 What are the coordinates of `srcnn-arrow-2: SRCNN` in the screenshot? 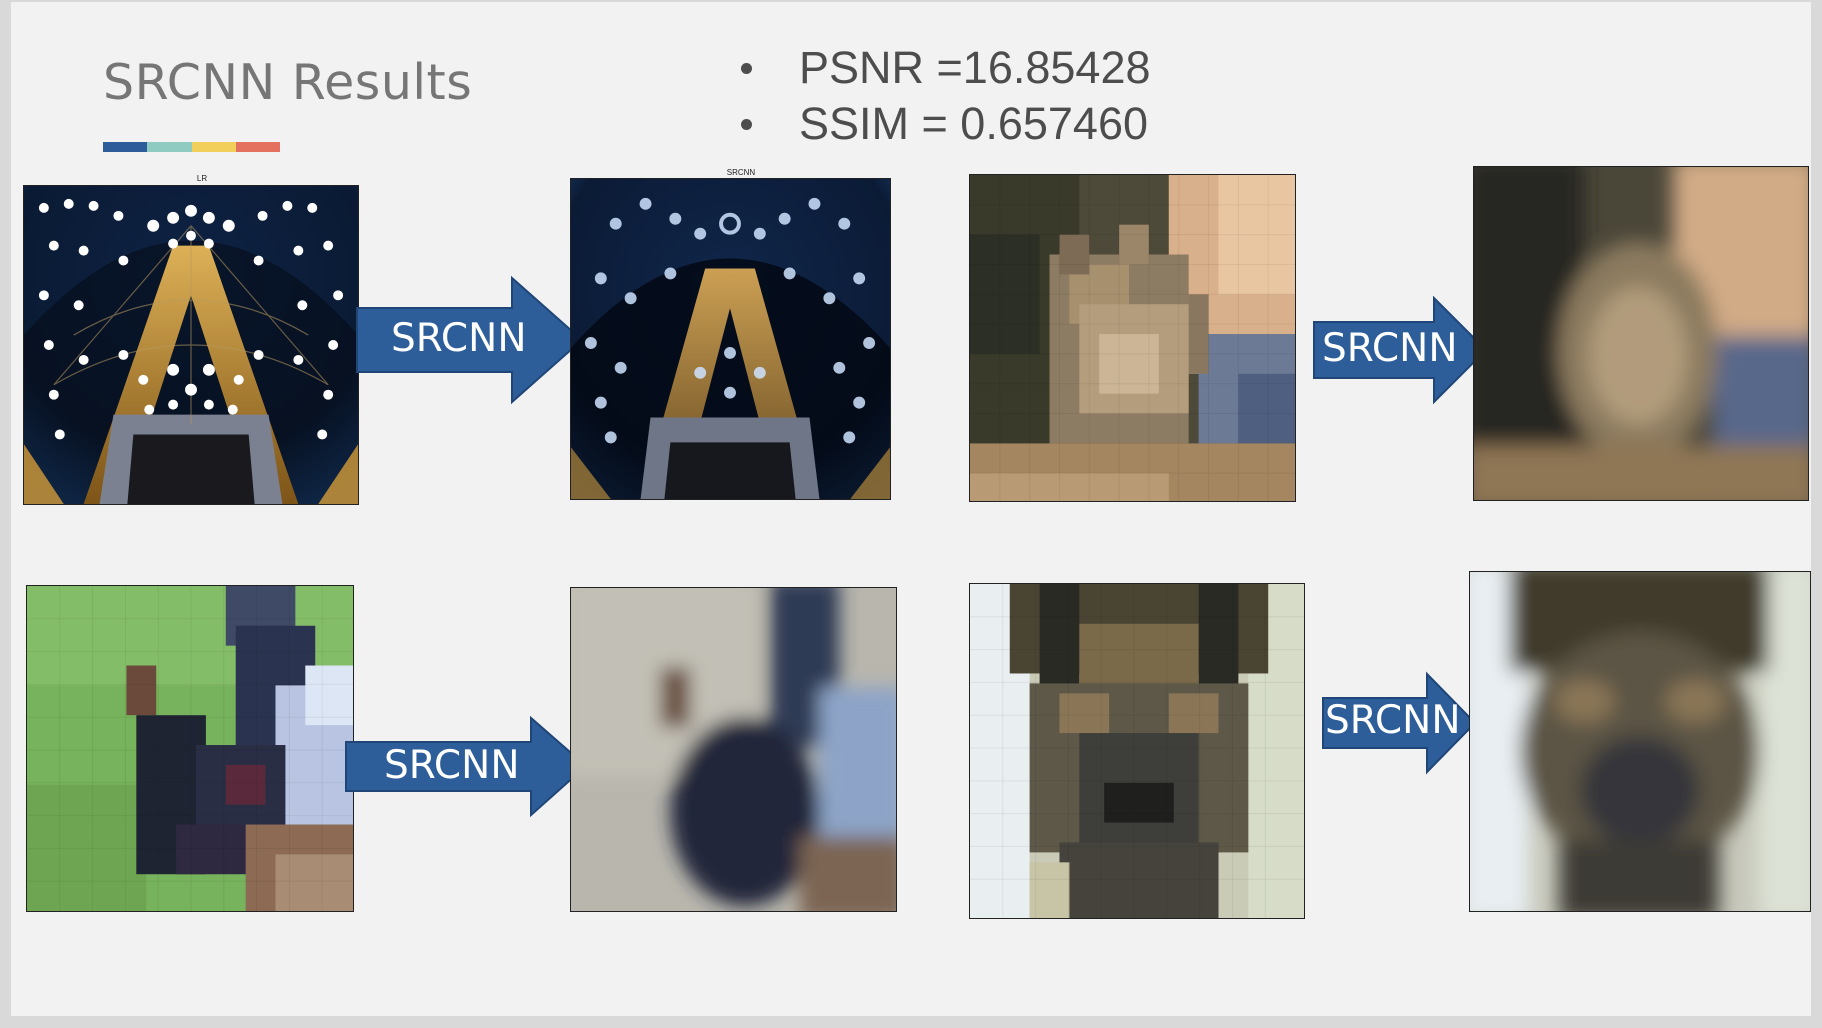 It's located at (1400, 350).